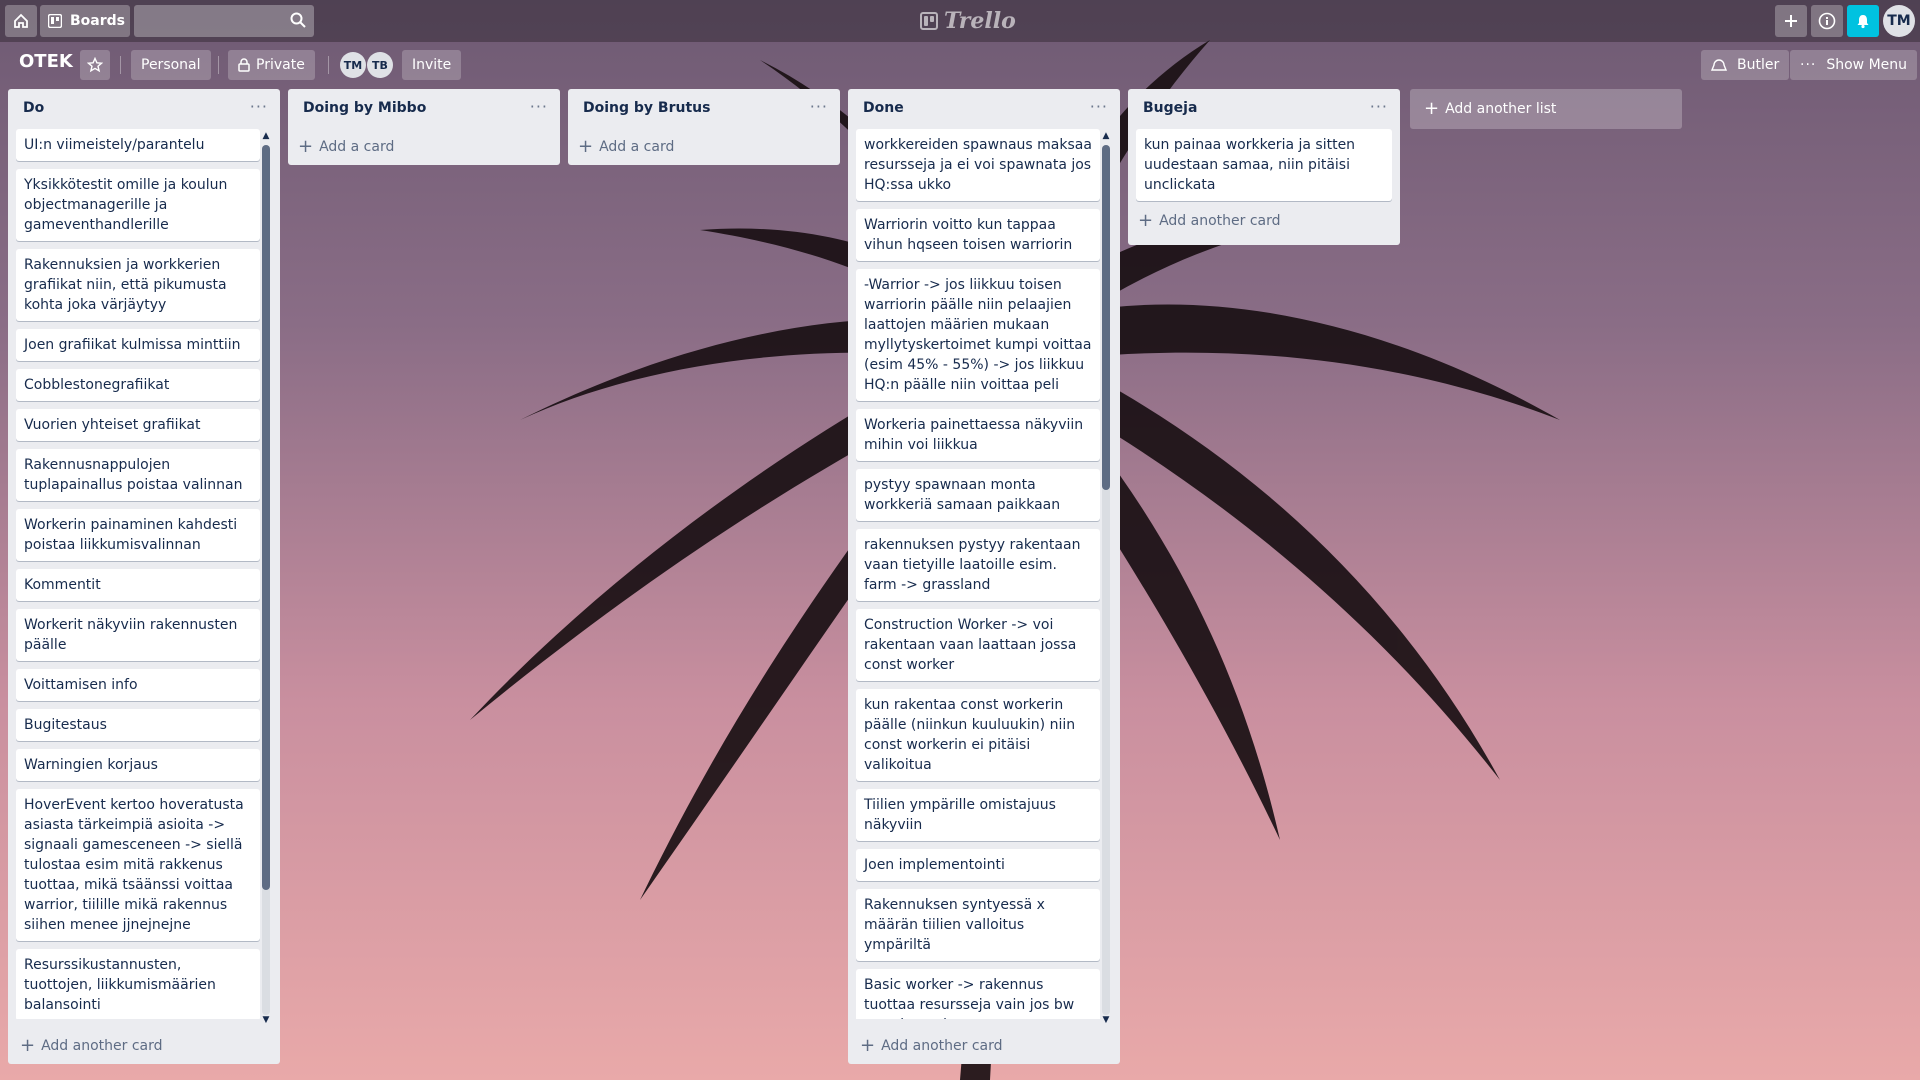  What do you see at coordinates (138, 725) in the screenshot?
I see `card: Bugitestaus` at bounding box center [138, 725].